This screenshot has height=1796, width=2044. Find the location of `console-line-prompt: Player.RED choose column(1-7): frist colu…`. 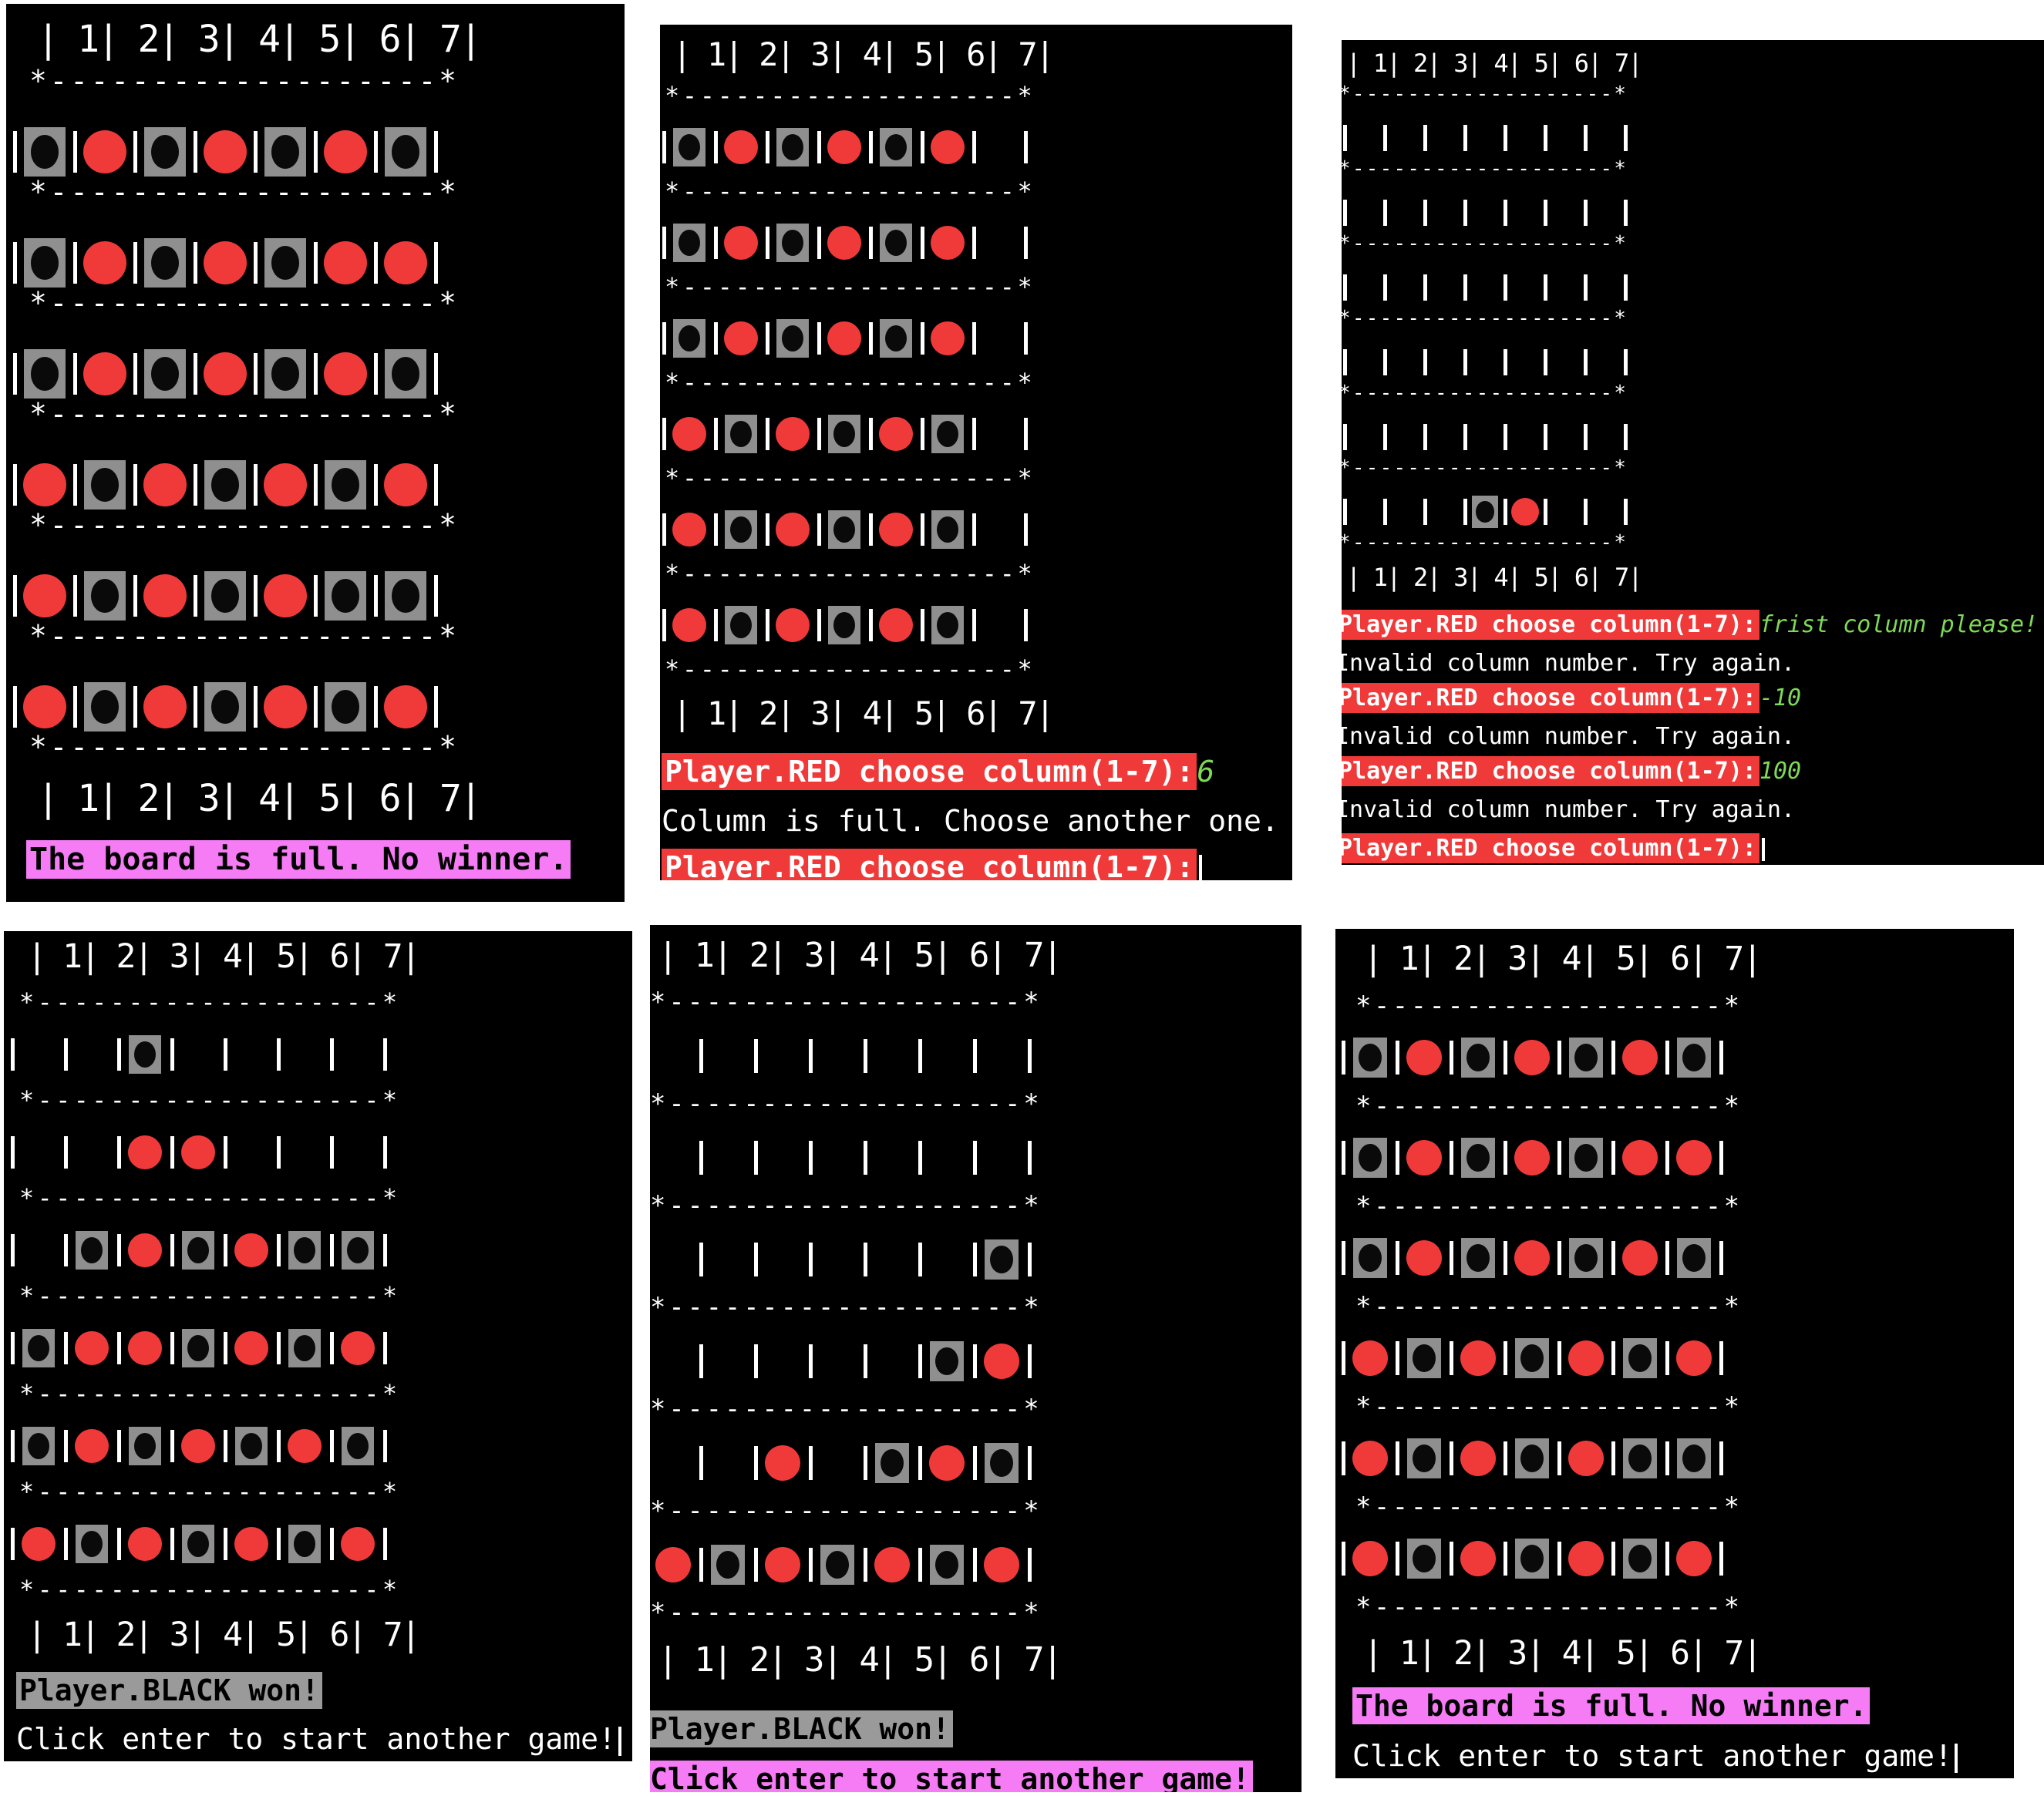

console-line-prompt: Player.RED choose column(1-7): frist colu… is located at coordinates (1690, 625).